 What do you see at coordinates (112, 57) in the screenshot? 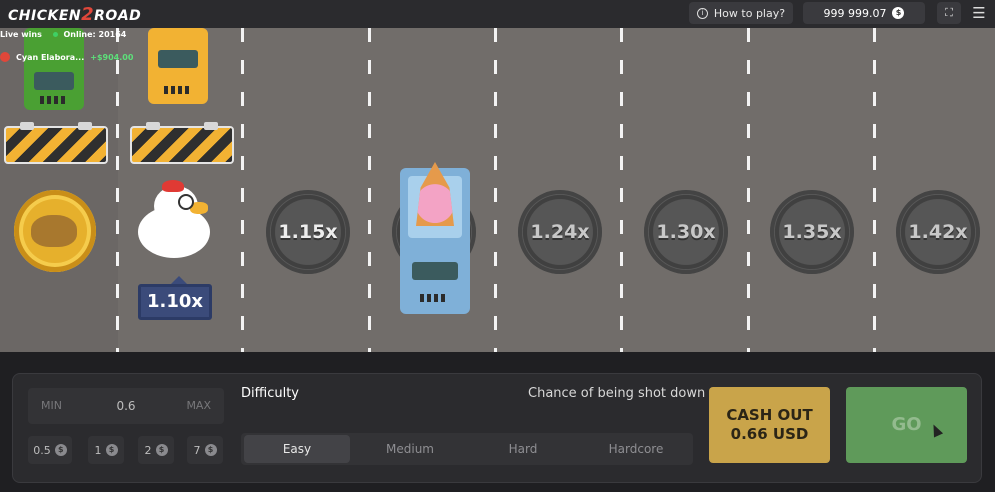
I see `win-amount: +$904.00` at bounding box center [112, 57].